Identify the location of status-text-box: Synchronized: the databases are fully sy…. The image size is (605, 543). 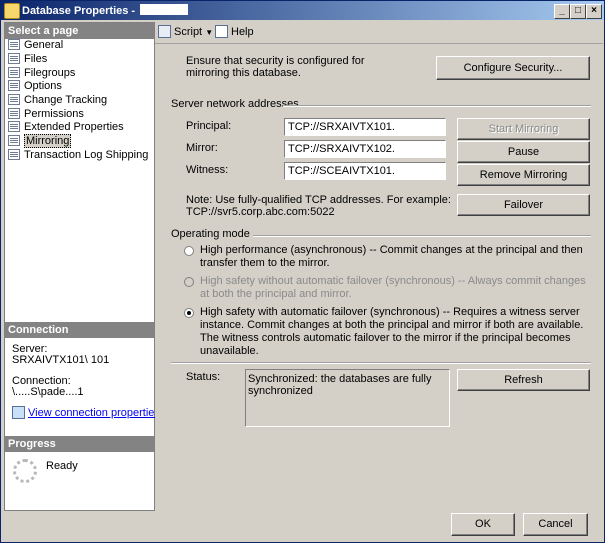
(347, 398).